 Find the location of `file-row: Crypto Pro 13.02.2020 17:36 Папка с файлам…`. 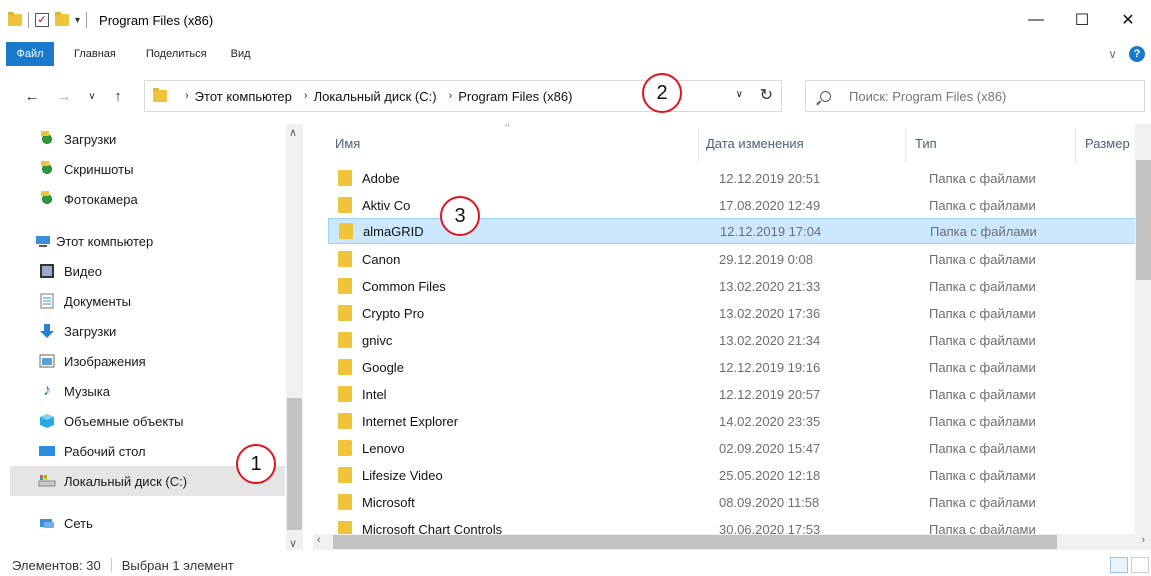

file-row: Crypto Pro 13.02.2020 17:36 Папка с файлам… is located at coordinates (733, 313).